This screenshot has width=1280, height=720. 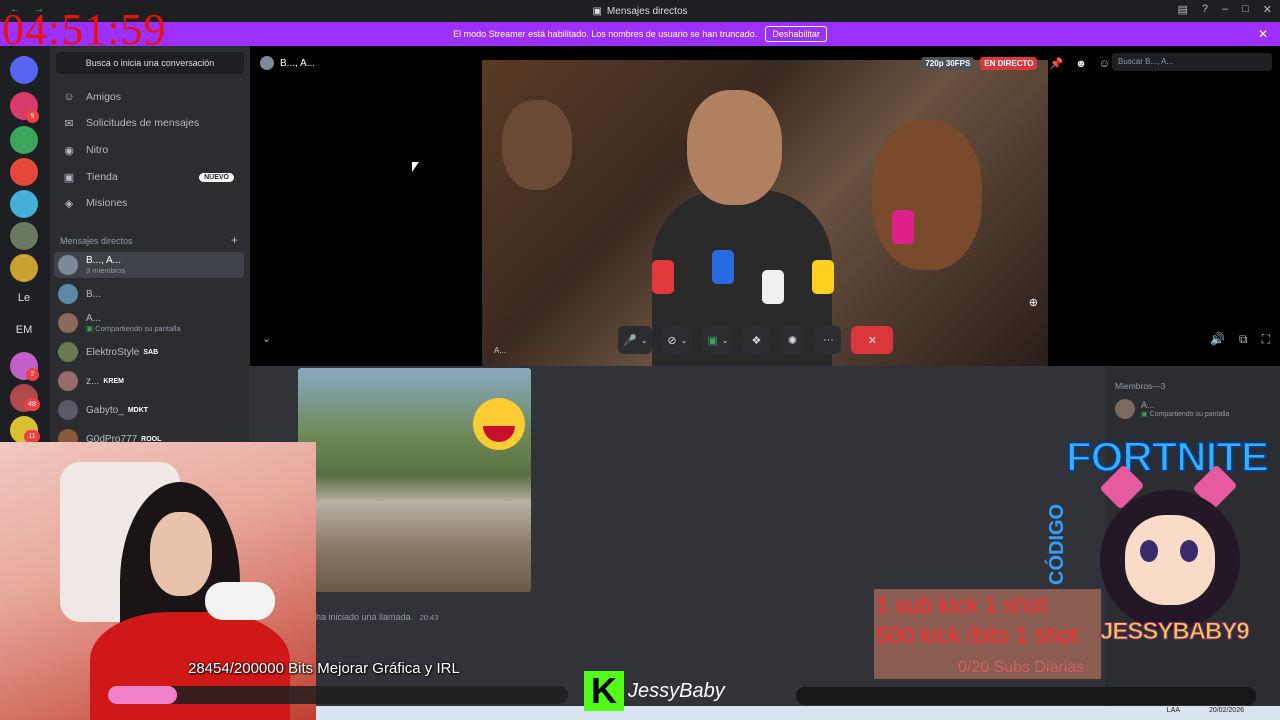 I want to click on chibi-face, so click(x=1170, y=560).